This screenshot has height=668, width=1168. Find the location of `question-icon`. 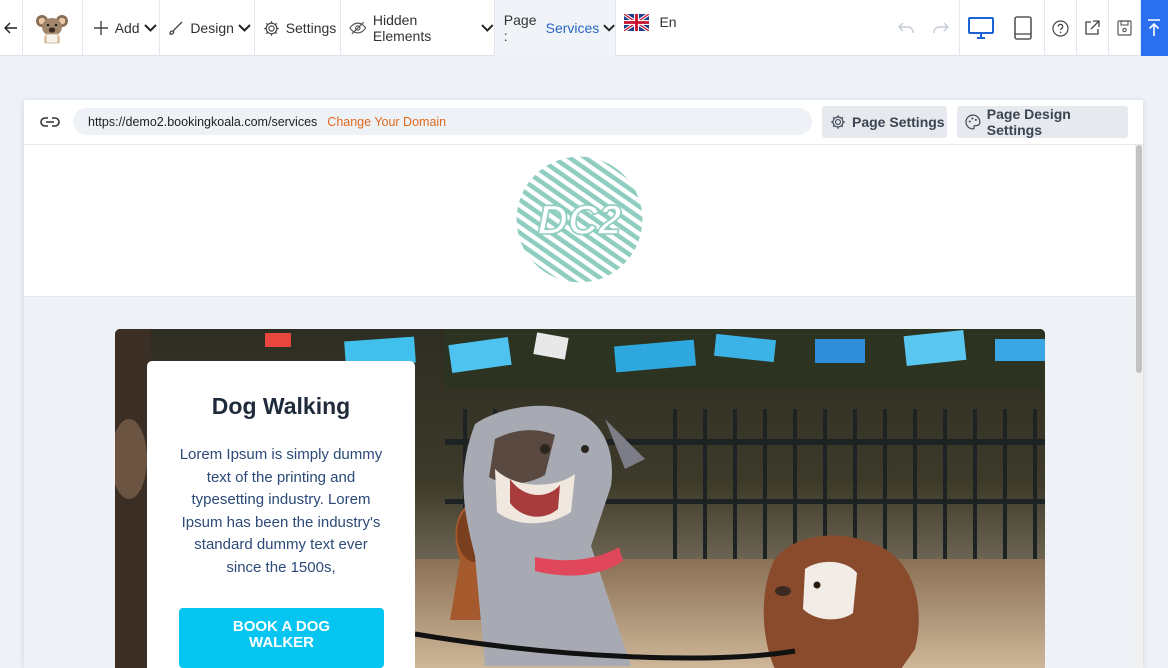

question-icon is located at coordinates (1060, 28).